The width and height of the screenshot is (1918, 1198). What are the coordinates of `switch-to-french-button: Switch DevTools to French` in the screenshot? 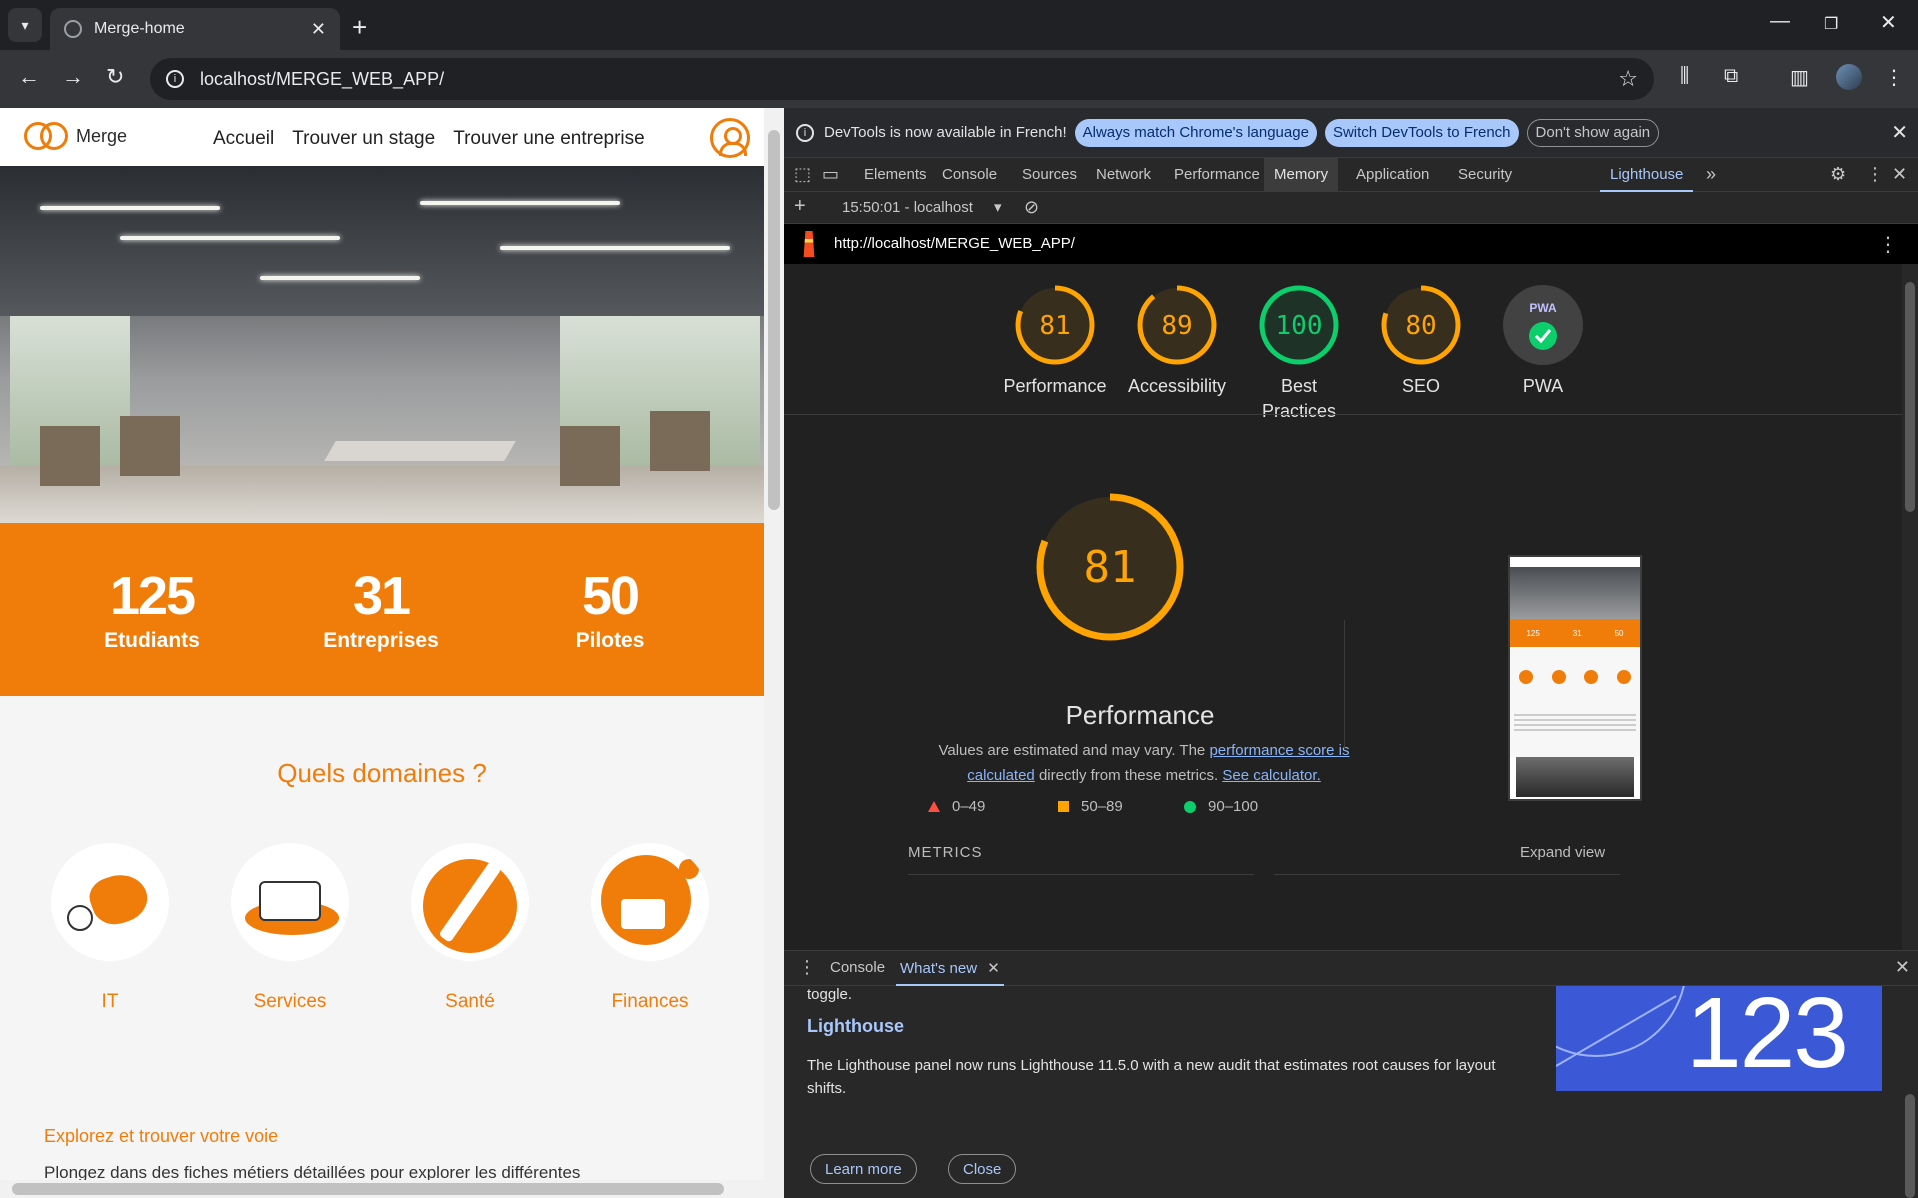 It's located at (1421, 132).